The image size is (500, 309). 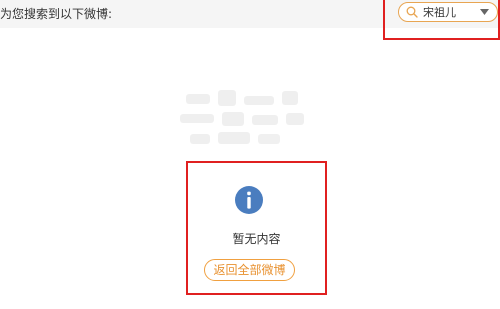 What do you see at coordinates (249, 270) in the screenshot?
I see `return-all-weibo-button: 返回全部微博` at bounding box center [249, 270].